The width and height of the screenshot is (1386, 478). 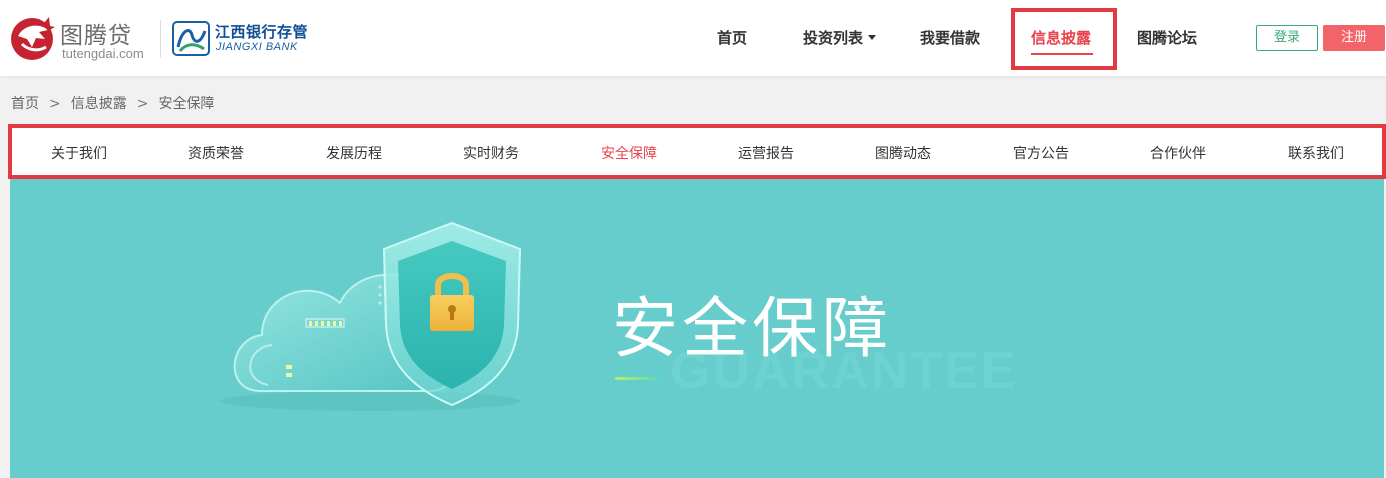 What do you see at coordinates (186, 104) in the screenshot?
I see `breadcrumb-current: 安全保障` at bounding box center [186, 104].